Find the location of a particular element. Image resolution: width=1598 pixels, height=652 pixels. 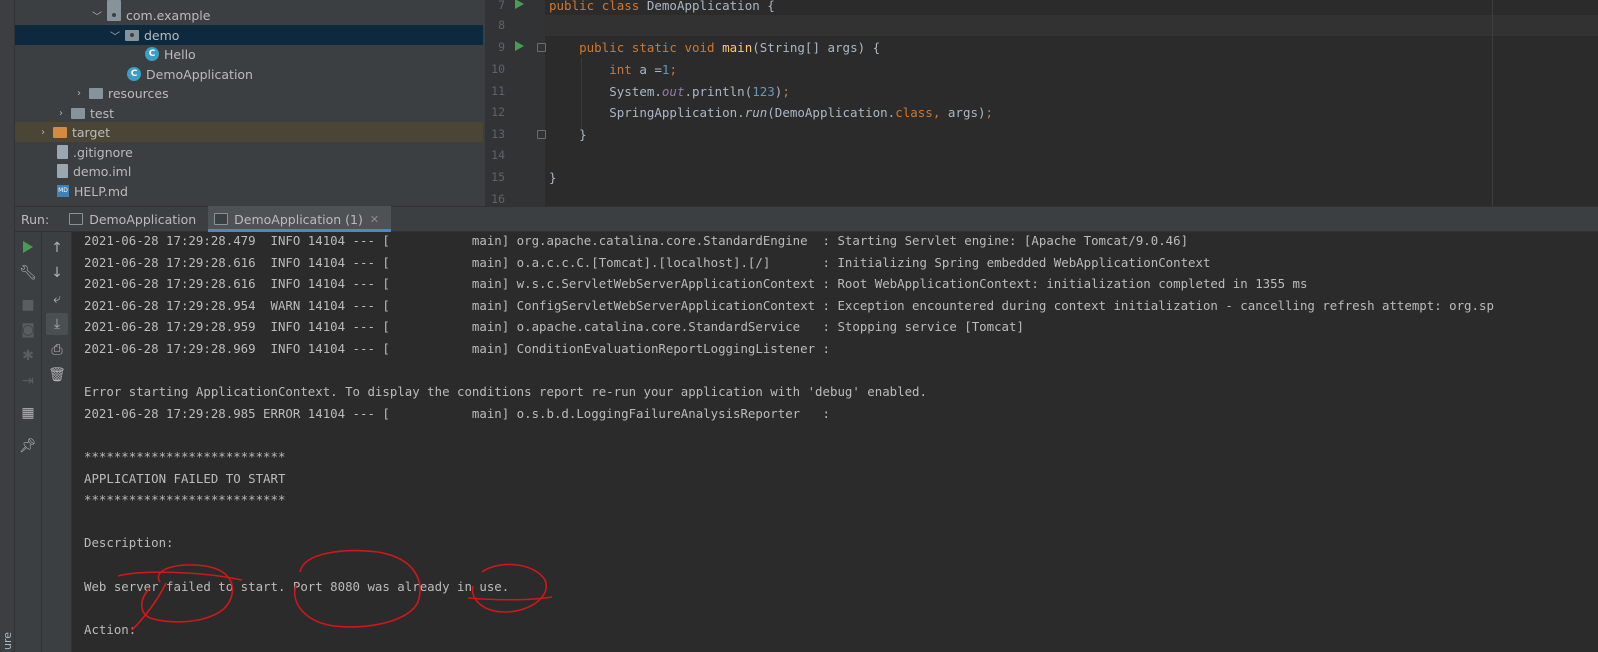

tree-item-gitignore: .gitignore is located at coordinates (249, 152).